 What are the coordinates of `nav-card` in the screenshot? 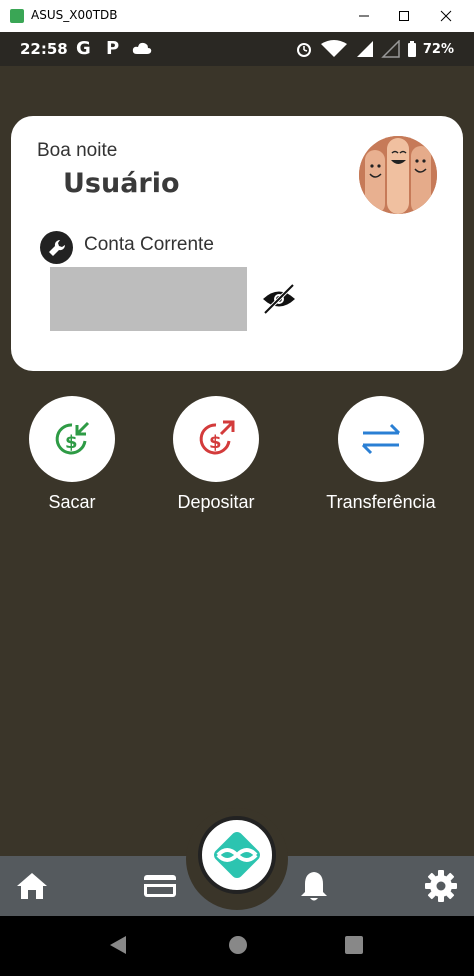 It's located at (160, 886).